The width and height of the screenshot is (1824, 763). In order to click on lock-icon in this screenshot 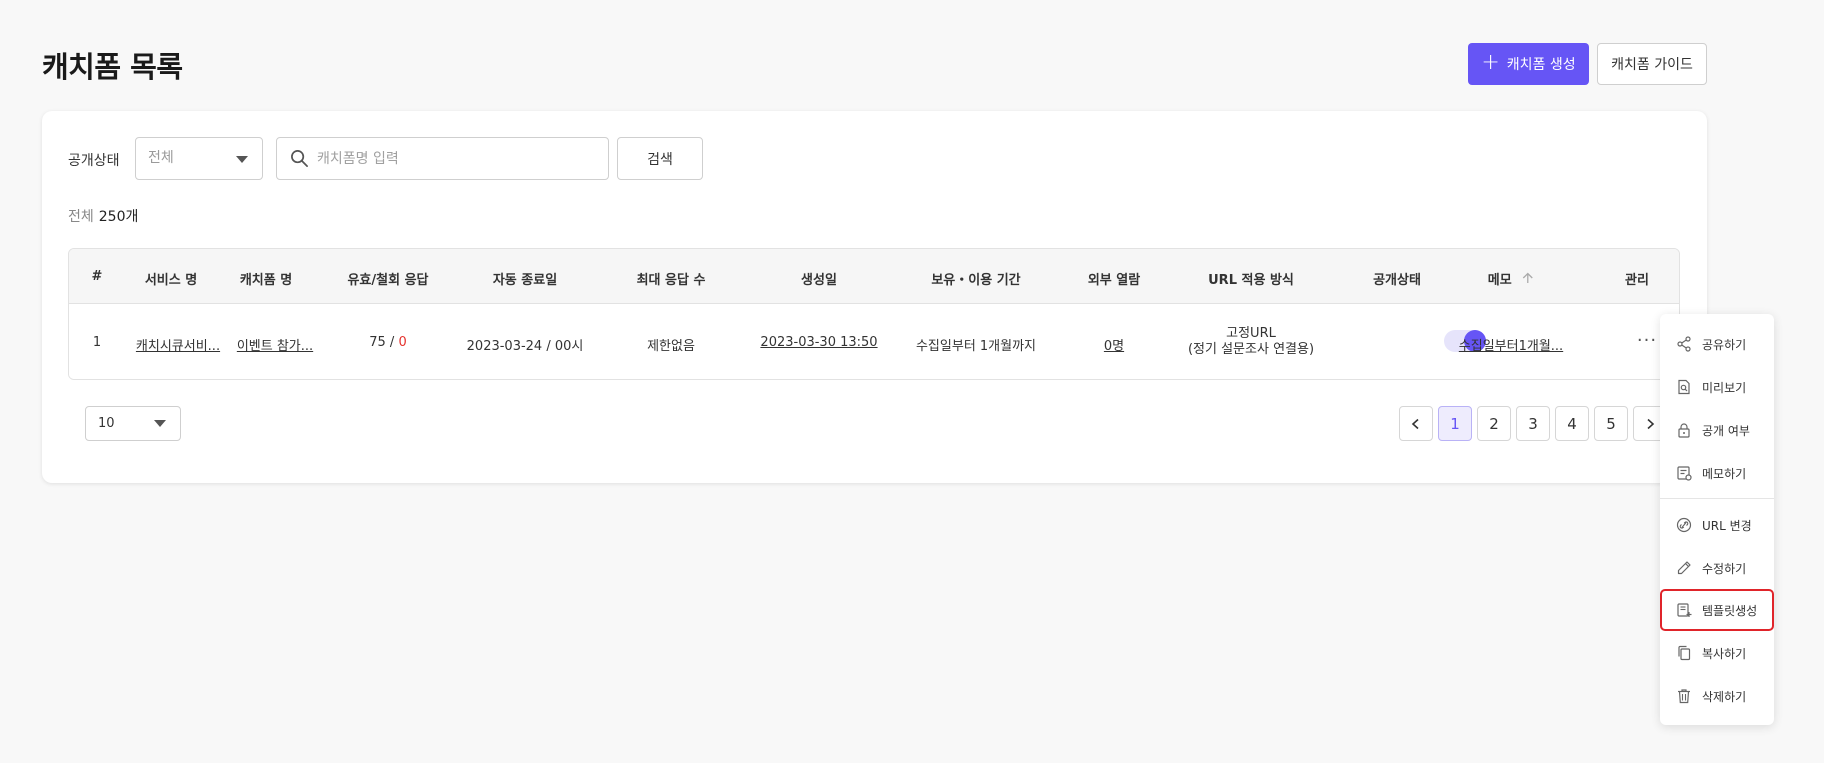, I will do `click(1684, 430)`.